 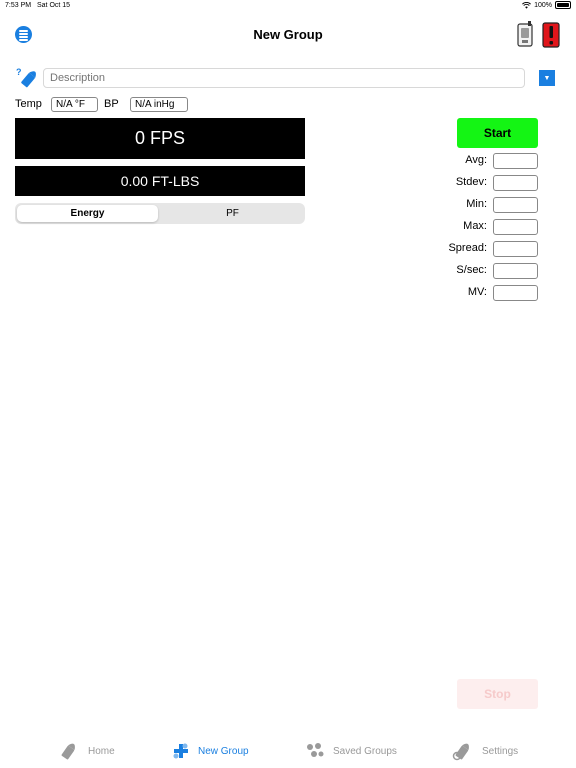 I want to click on battery-icon, so click(x=563, y=5).